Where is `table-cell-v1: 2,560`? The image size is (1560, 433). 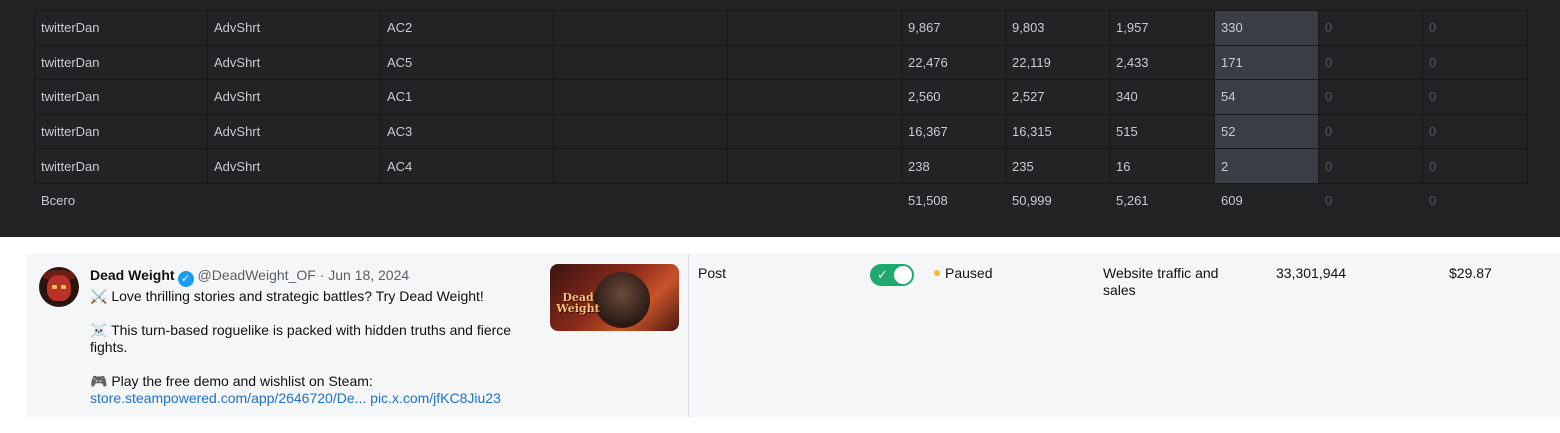 table-cell-v1: 2,560 is located at coordinates (953, 97).